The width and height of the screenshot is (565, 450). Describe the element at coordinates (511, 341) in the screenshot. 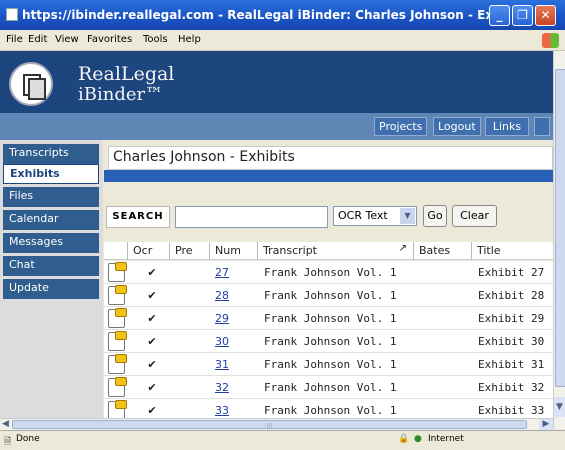

I see `title-cell: Exhibit 30` at that location.